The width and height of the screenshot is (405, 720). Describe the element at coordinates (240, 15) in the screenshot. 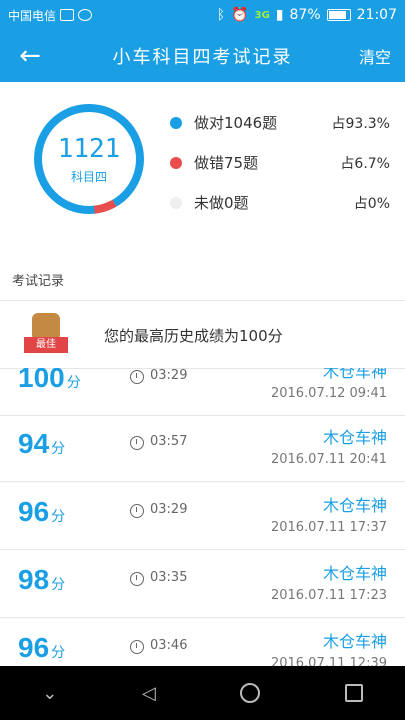

I see `alarm-icon: ⏰` at that location.